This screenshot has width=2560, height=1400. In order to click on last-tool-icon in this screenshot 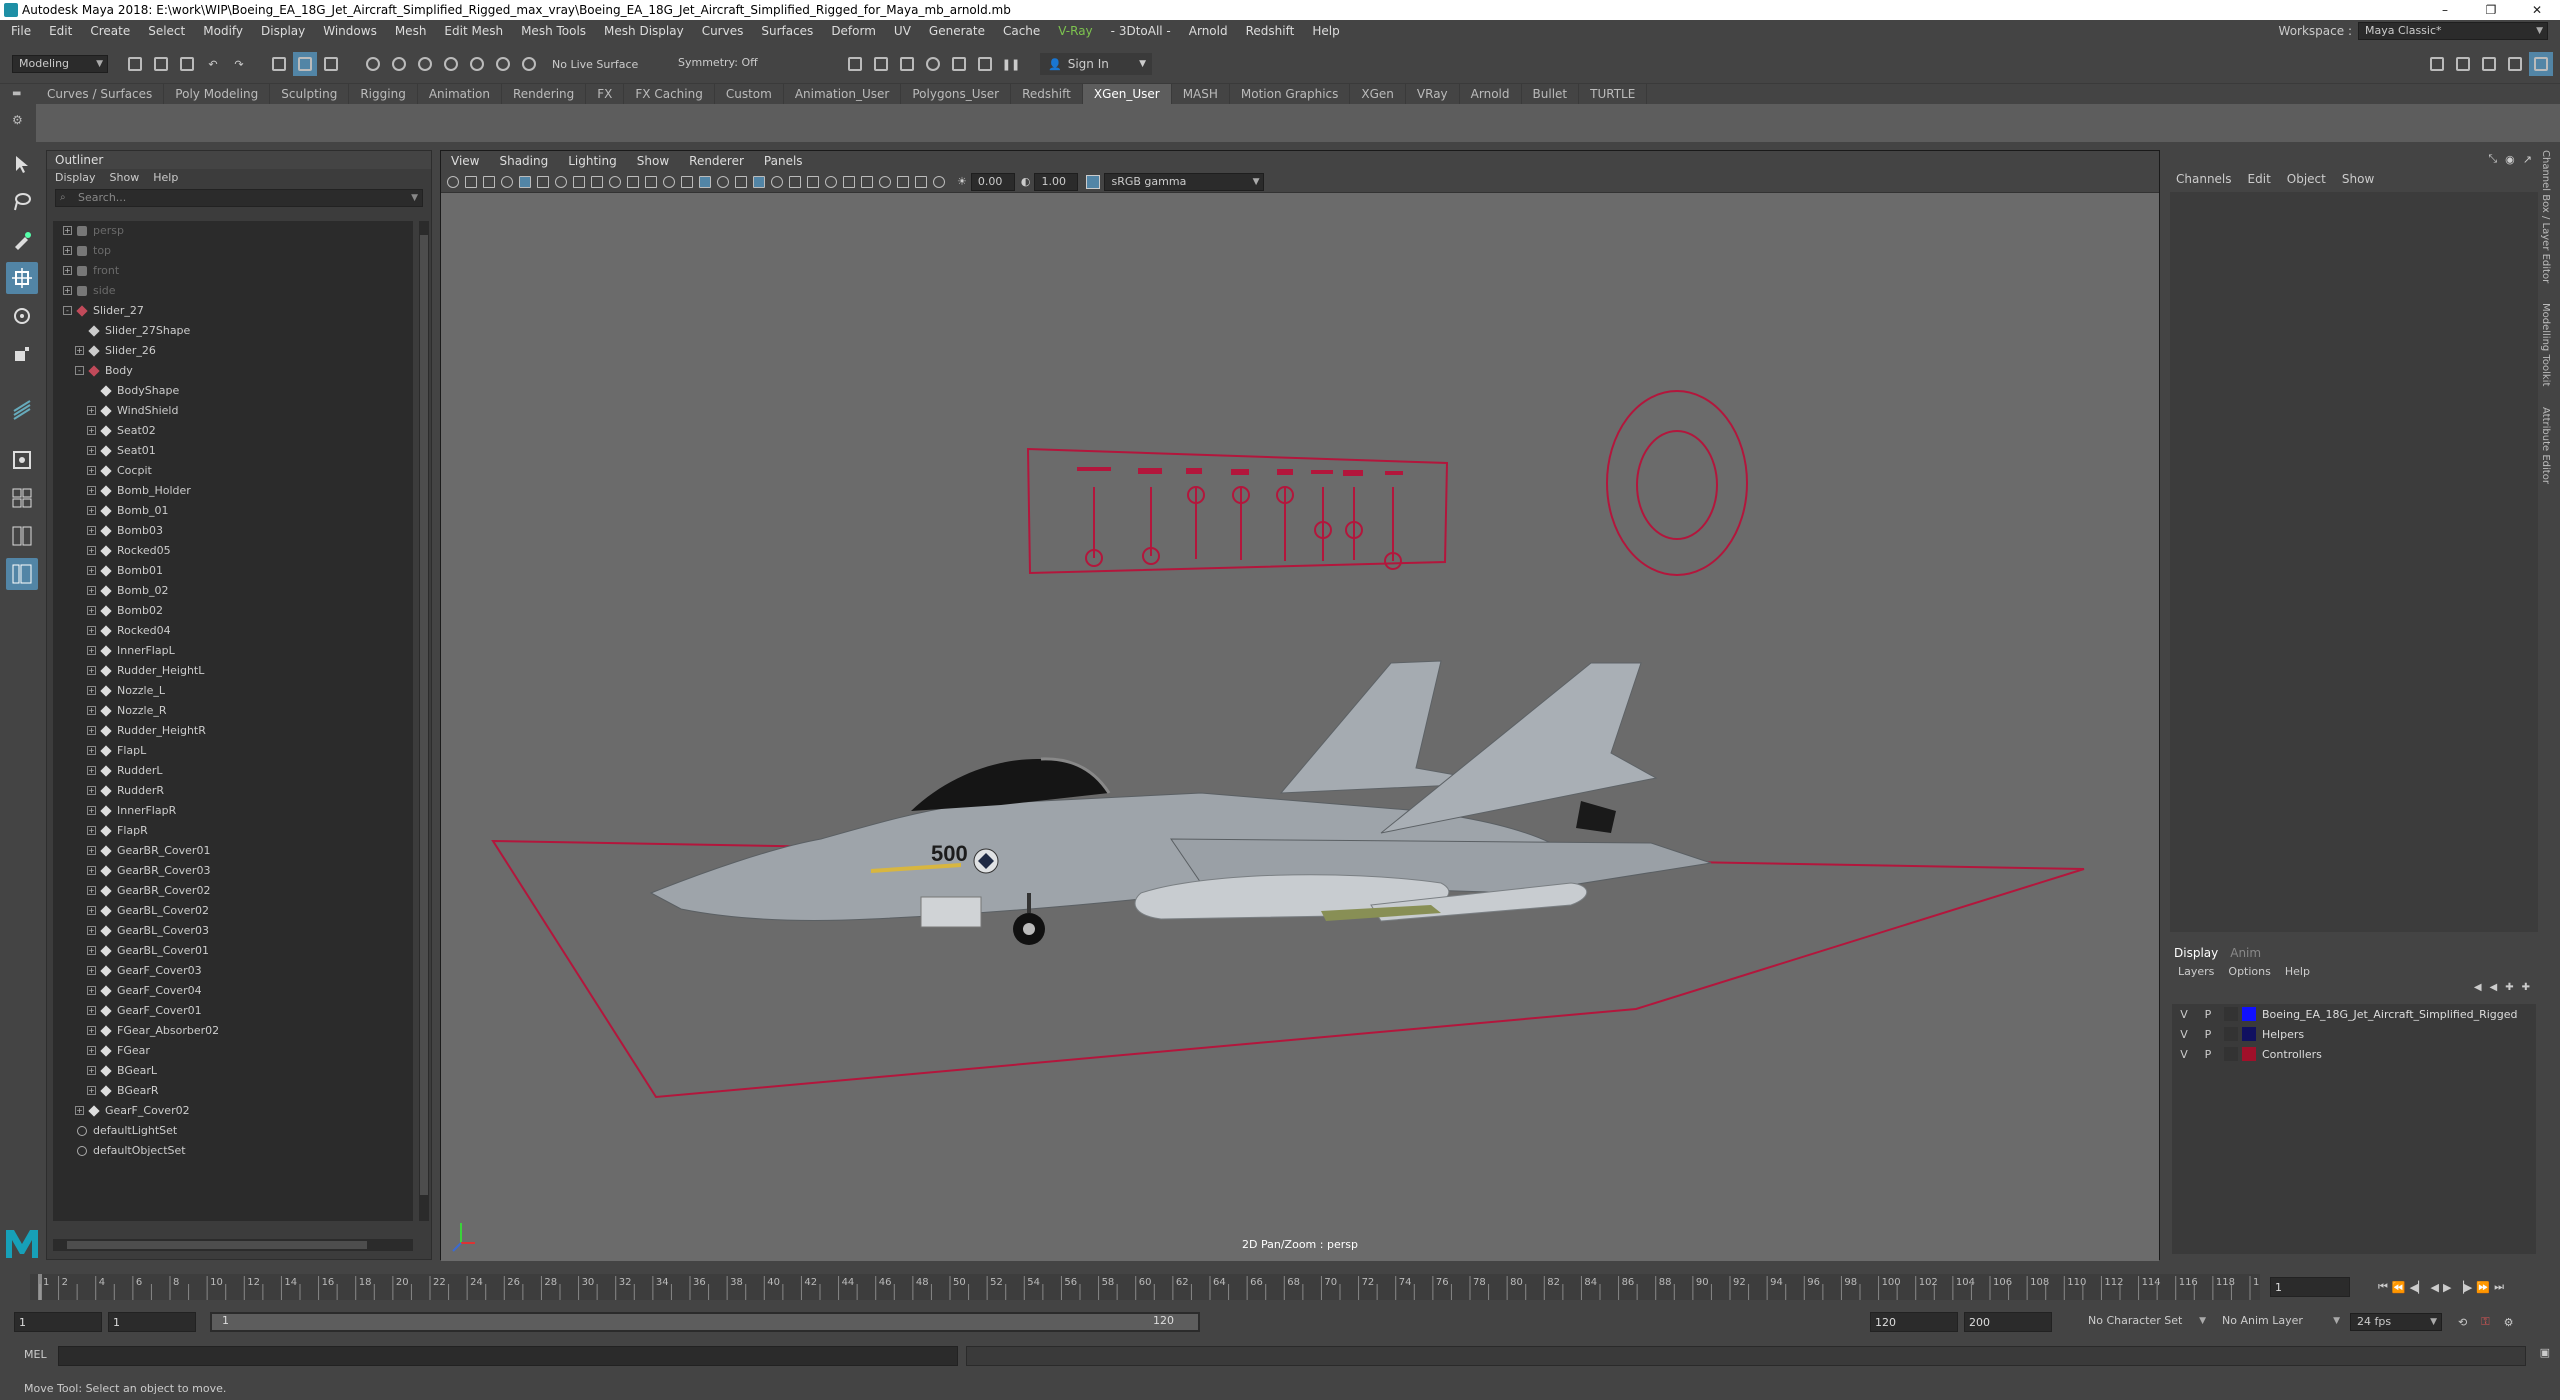, I will do `click(22, 410)`.